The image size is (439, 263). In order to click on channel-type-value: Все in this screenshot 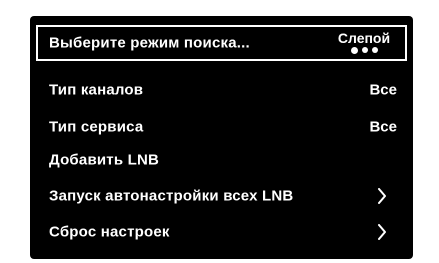, I will do `click(383, 90)`.